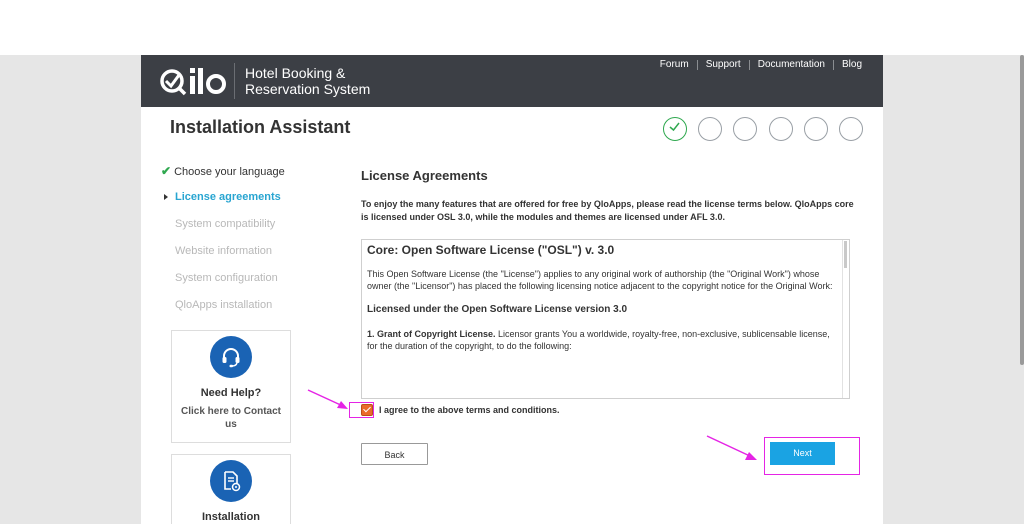 This screenshot has height=524, width=1024. I want to click on sidebar-item-label: QloApps installation, so click(224, 305).